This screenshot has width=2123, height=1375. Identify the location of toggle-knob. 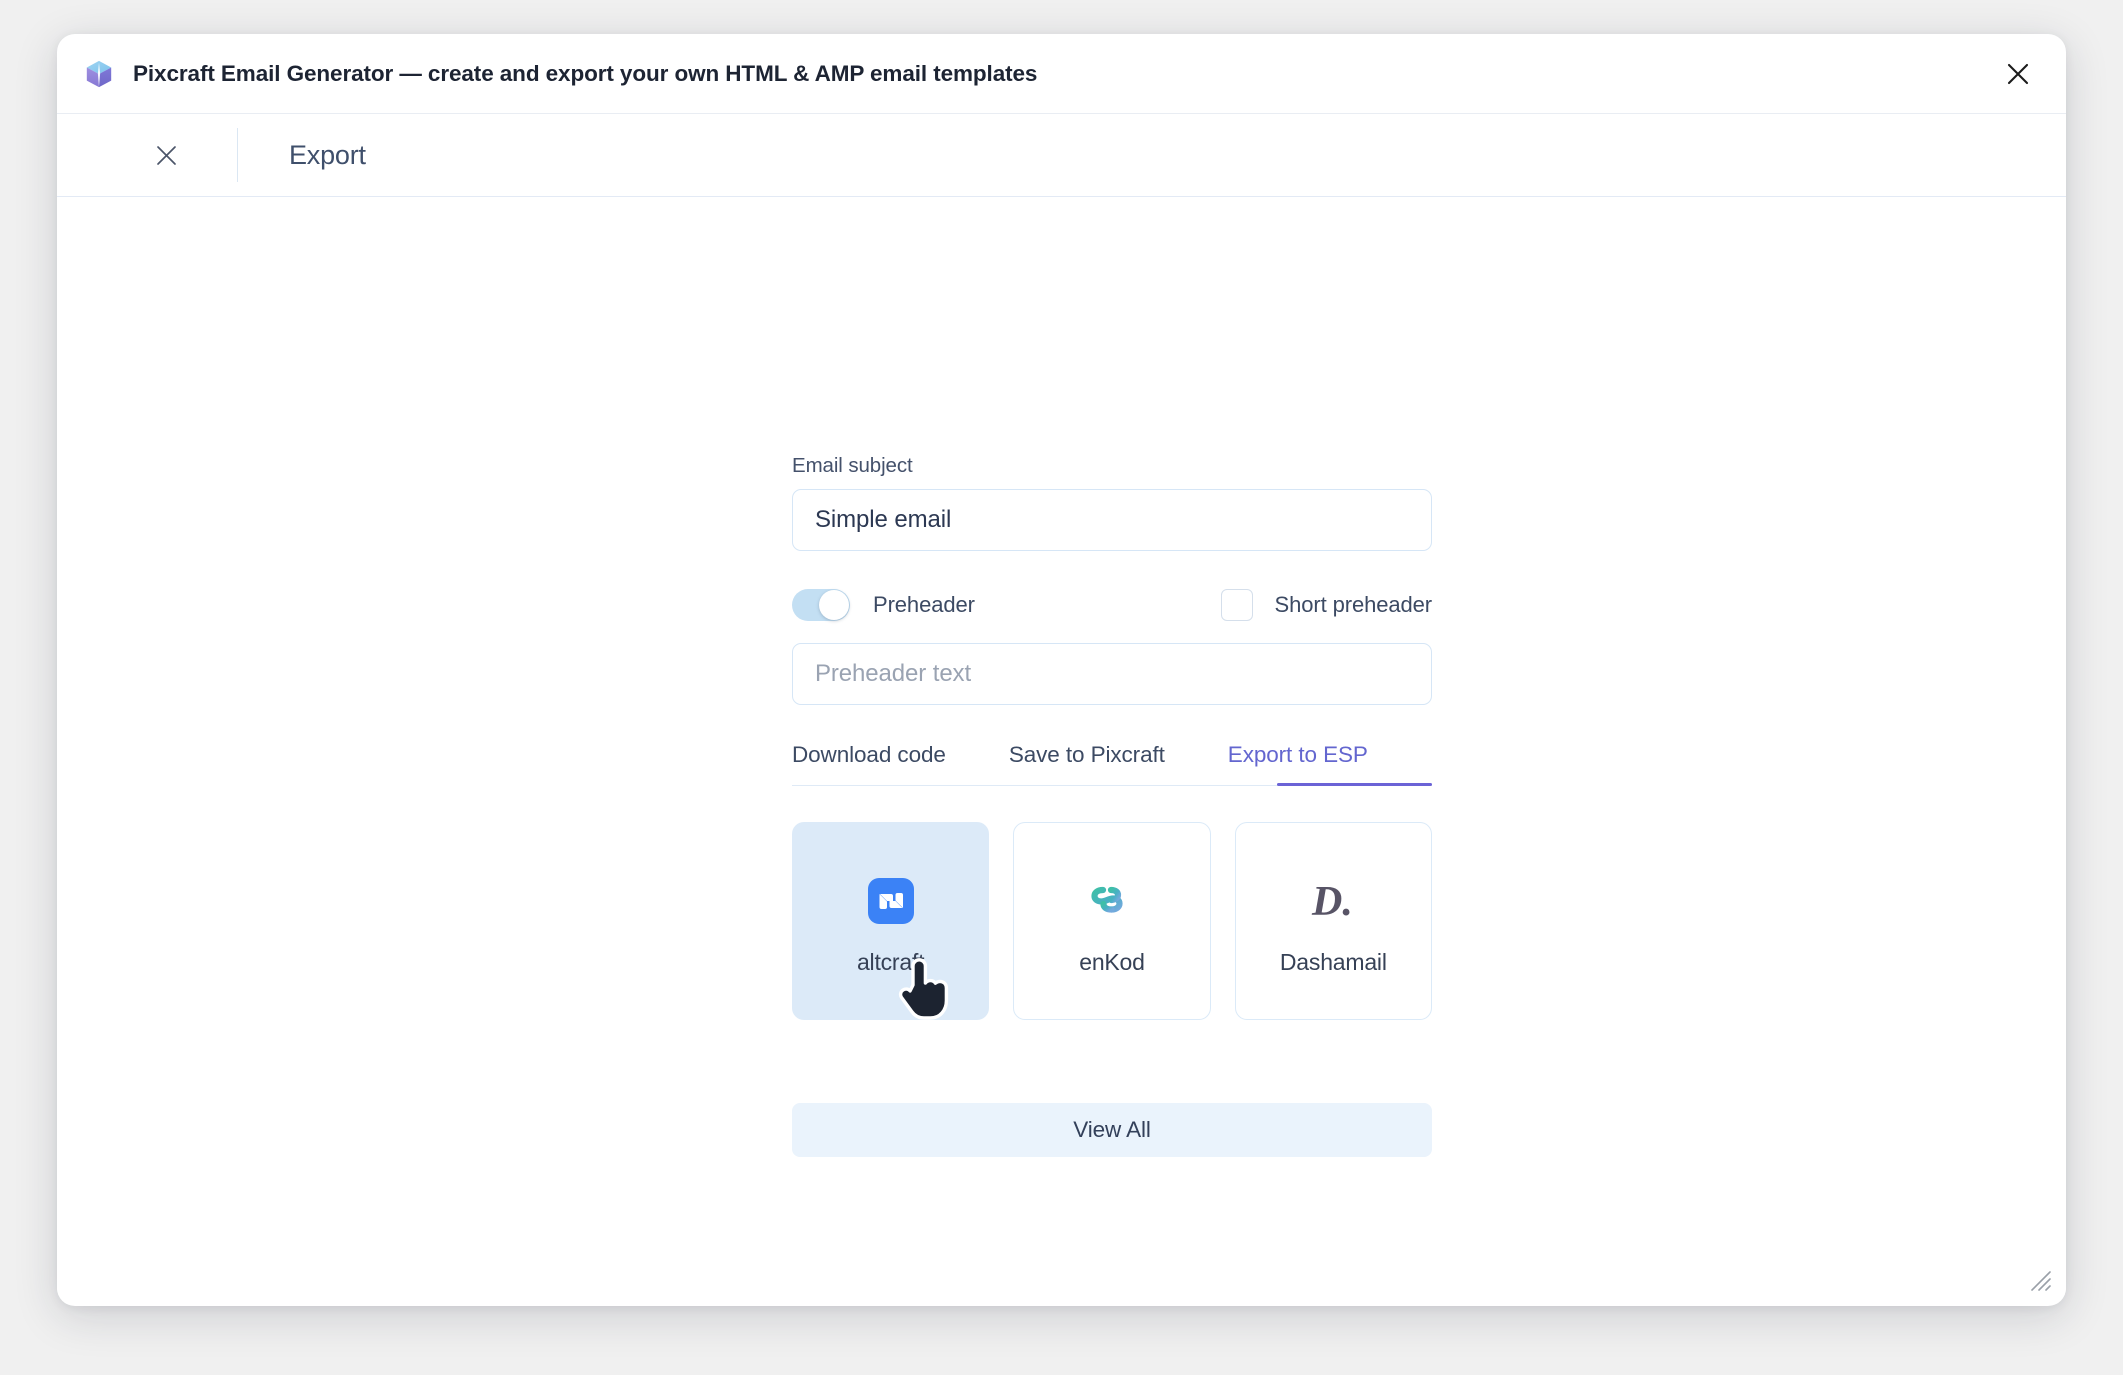
(834, 605).